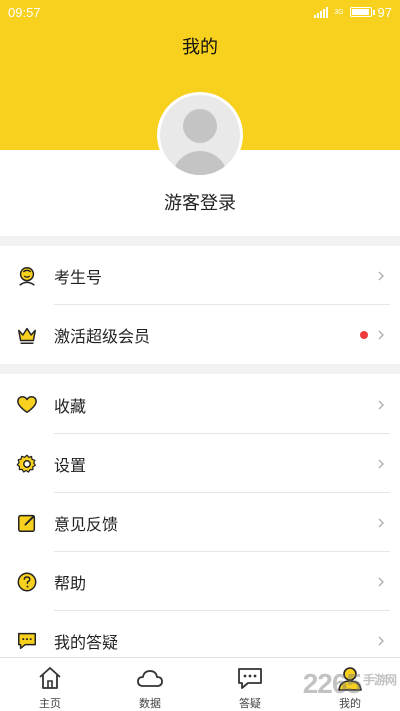  What do you see at coordinates (102, 337) in the screenshot?
I see `menu-label: 激活超级会员` at bounding box center [102, 337].